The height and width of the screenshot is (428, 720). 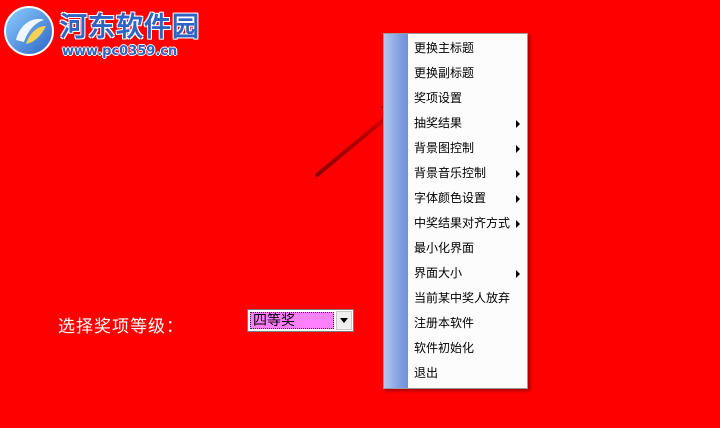 I want to click on watermark-url: www.pc0359.cn, so click(x=120, y=51).